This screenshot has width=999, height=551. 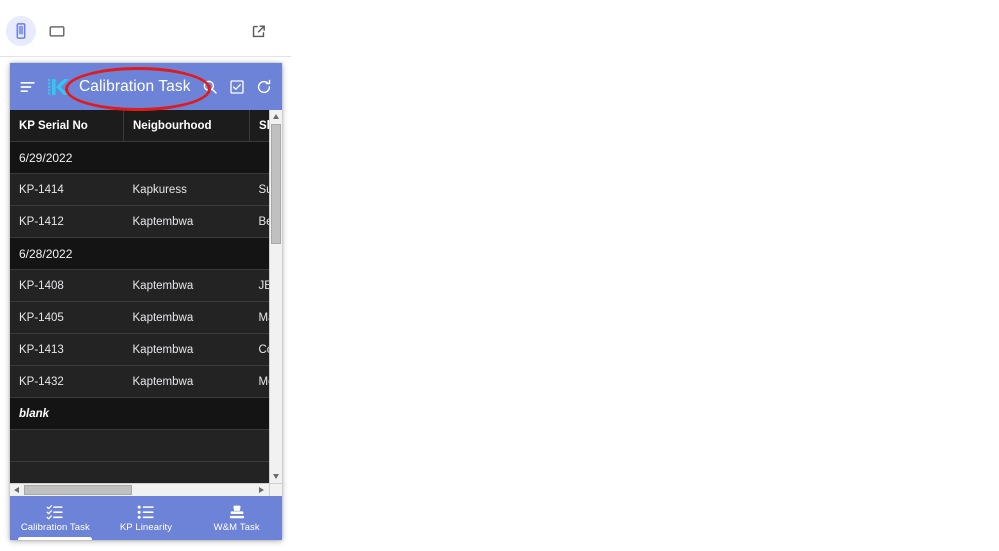 I want to click on cell-kp-serial-no: KP-1432, so click(x=67, y=381).